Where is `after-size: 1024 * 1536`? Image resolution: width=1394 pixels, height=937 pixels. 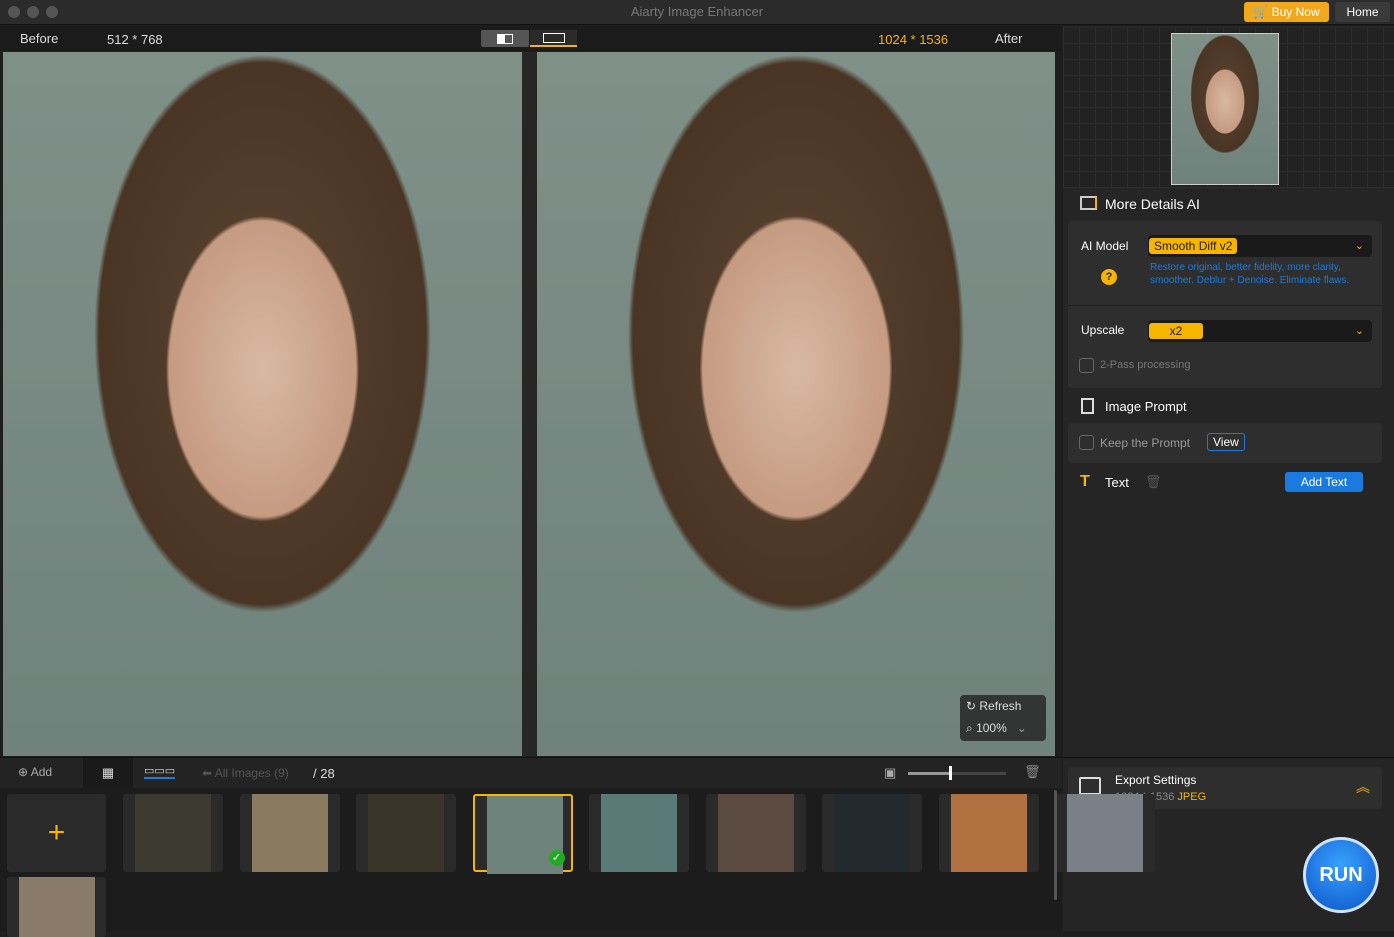
after-size: 1024 * 1536 is located at coordinates (913, 39).